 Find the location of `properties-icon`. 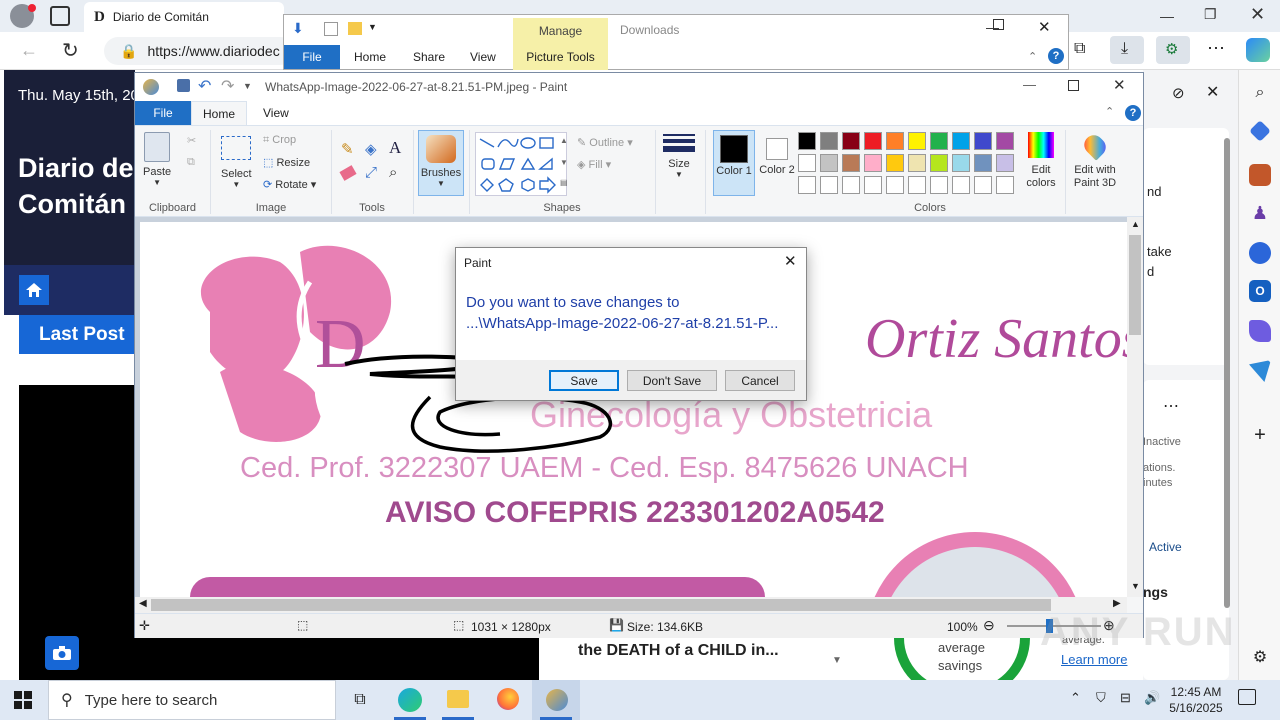

properties-icon is located at coordinates (331, 29).